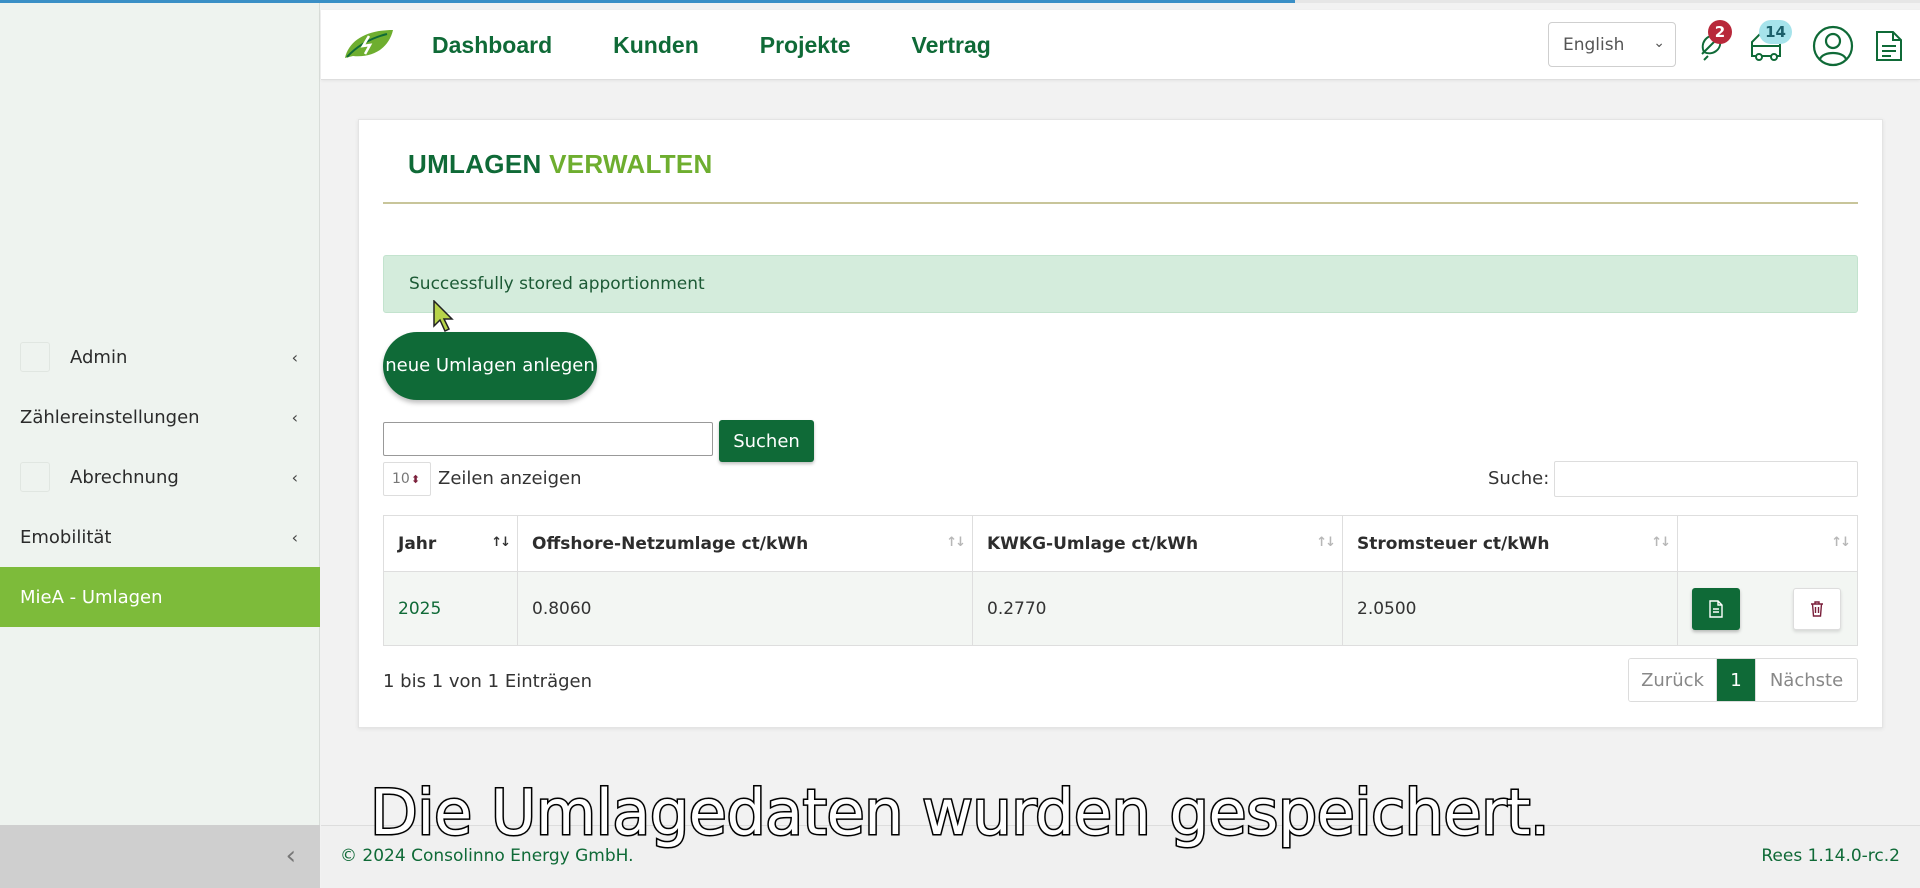  I want to click on sidebar-footer: ‹, so click(160, 856).